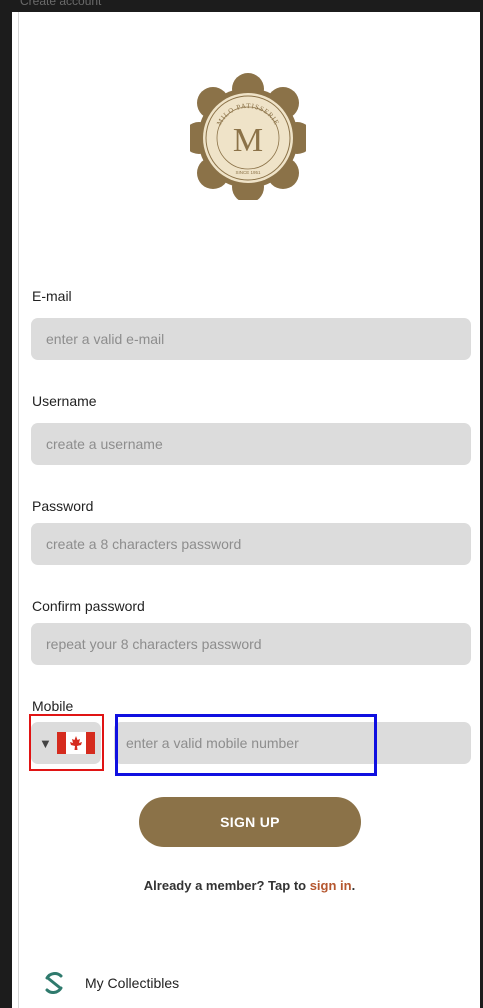  What do you see at coordinates (144, 544) in the screenshot?
I see `password-placeholder: create a 8 characters password` at bounding box center [144, 544].